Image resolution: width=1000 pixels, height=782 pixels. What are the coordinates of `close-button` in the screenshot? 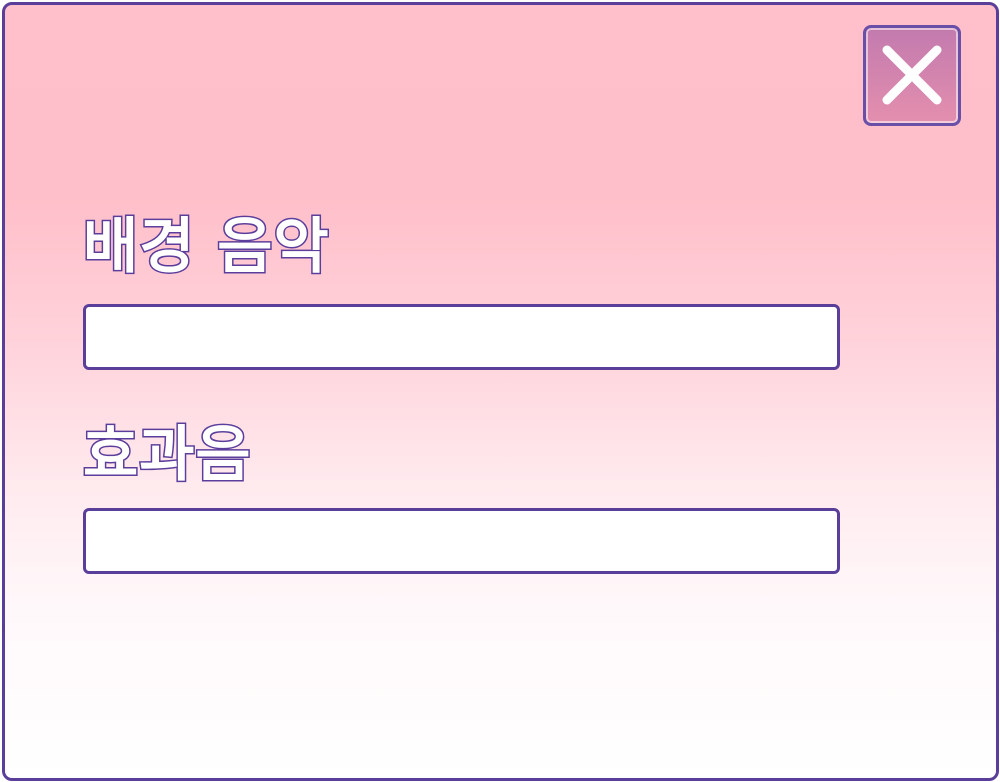 It's located at (912, 75).